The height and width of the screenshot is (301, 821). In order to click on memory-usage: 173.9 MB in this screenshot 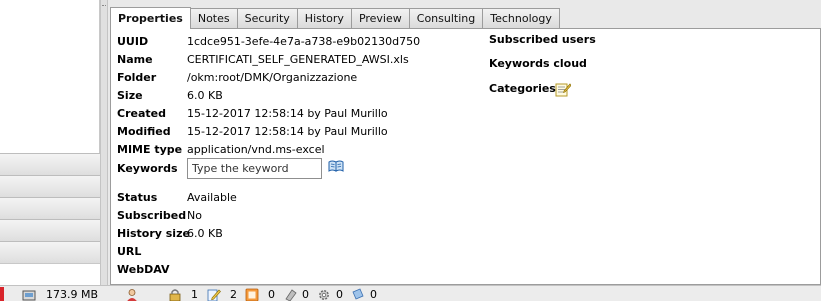, I will do `click(72, 294)`.